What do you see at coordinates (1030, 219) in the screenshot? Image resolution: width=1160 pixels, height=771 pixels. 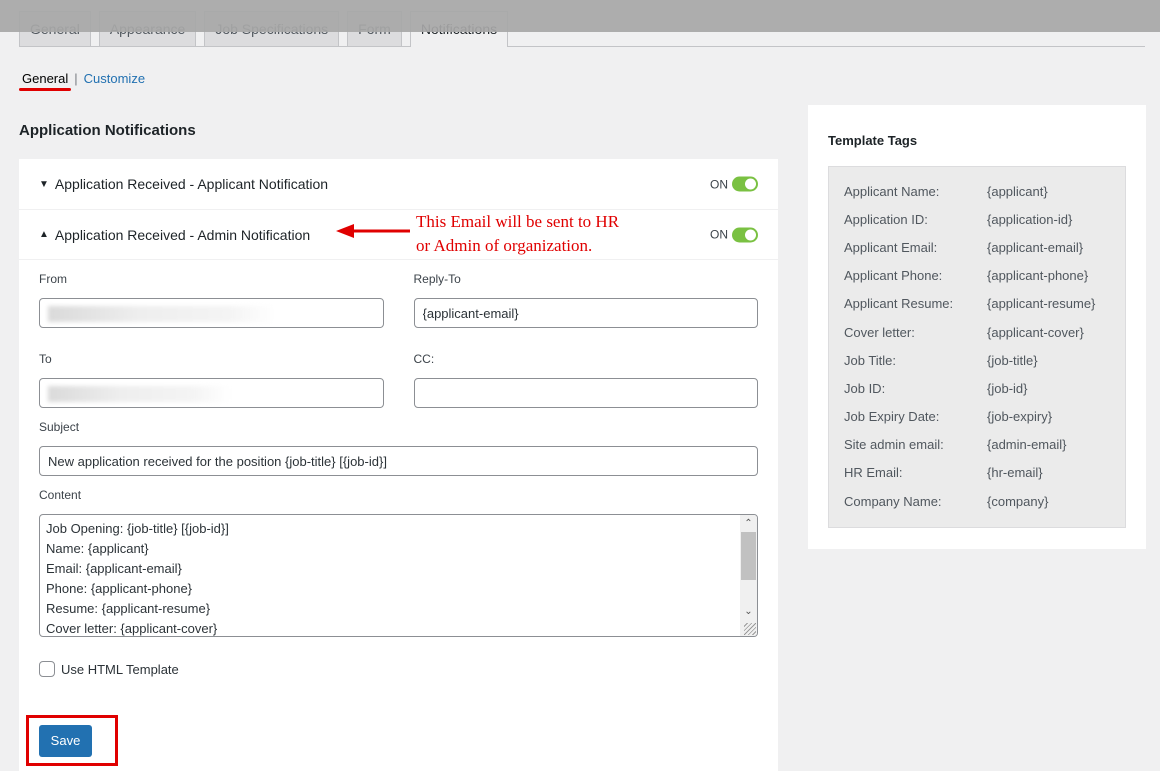 I see `tag-value: {application-id}` at bounding box center [1030, 219].